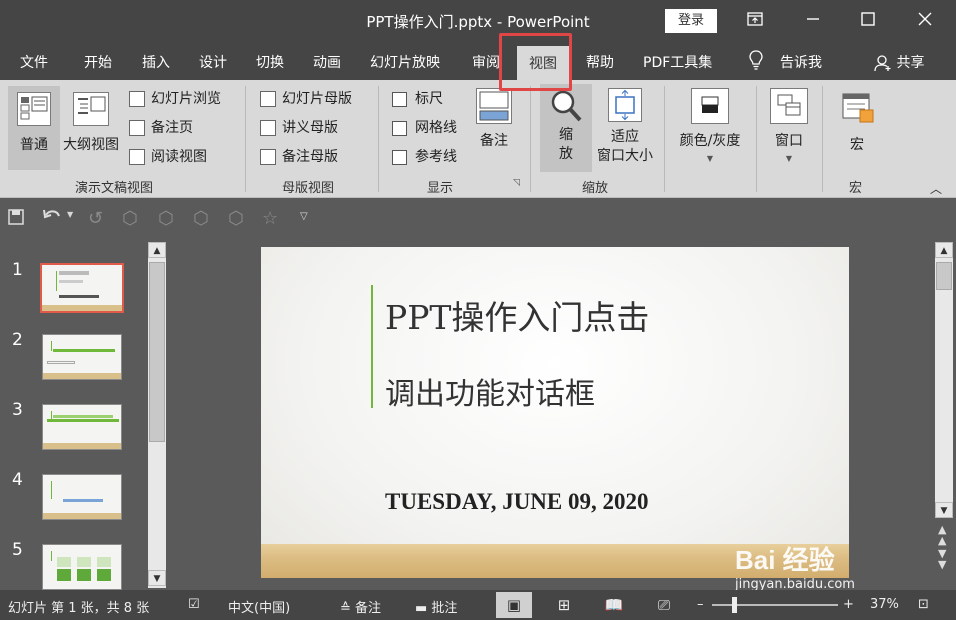  What do you see at coordinates (564, 605) in the screenshot?
I see `slide-sorter-status-icon: ⊞` at bounding box center [564, 605].